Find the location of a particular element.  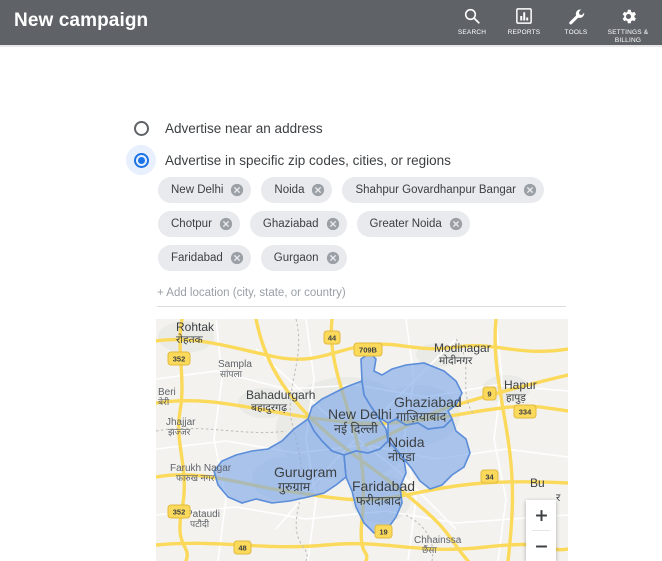

location-chip: Shahpur Govardhanpur Bangar is located at coordinates (443, 190).